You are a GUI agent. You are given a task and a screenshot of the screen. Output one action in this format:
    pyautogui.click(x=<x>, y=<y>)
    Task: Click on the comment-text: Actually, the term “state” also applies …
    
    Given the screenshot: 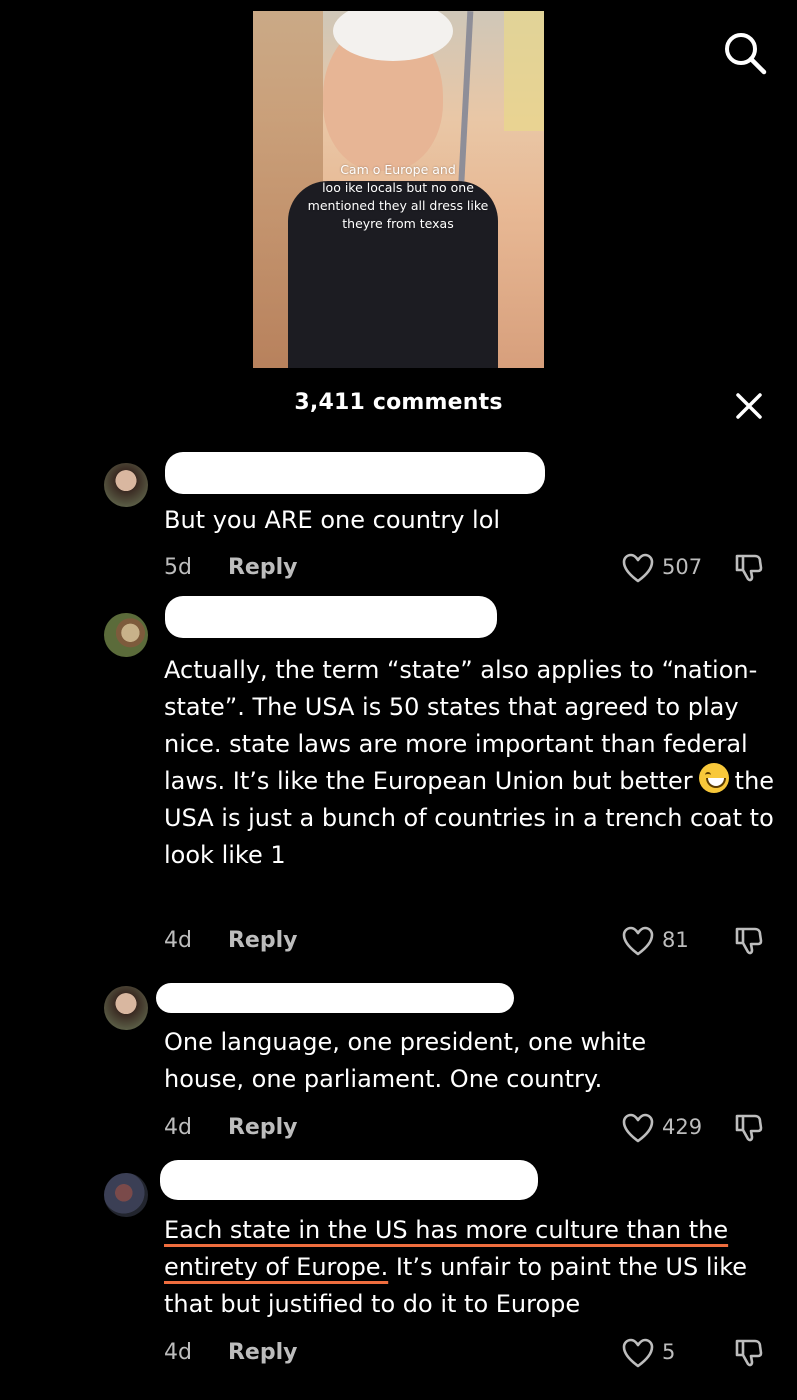 What is the action you would take?
    pyautogui.click(x=474, y=763)
    